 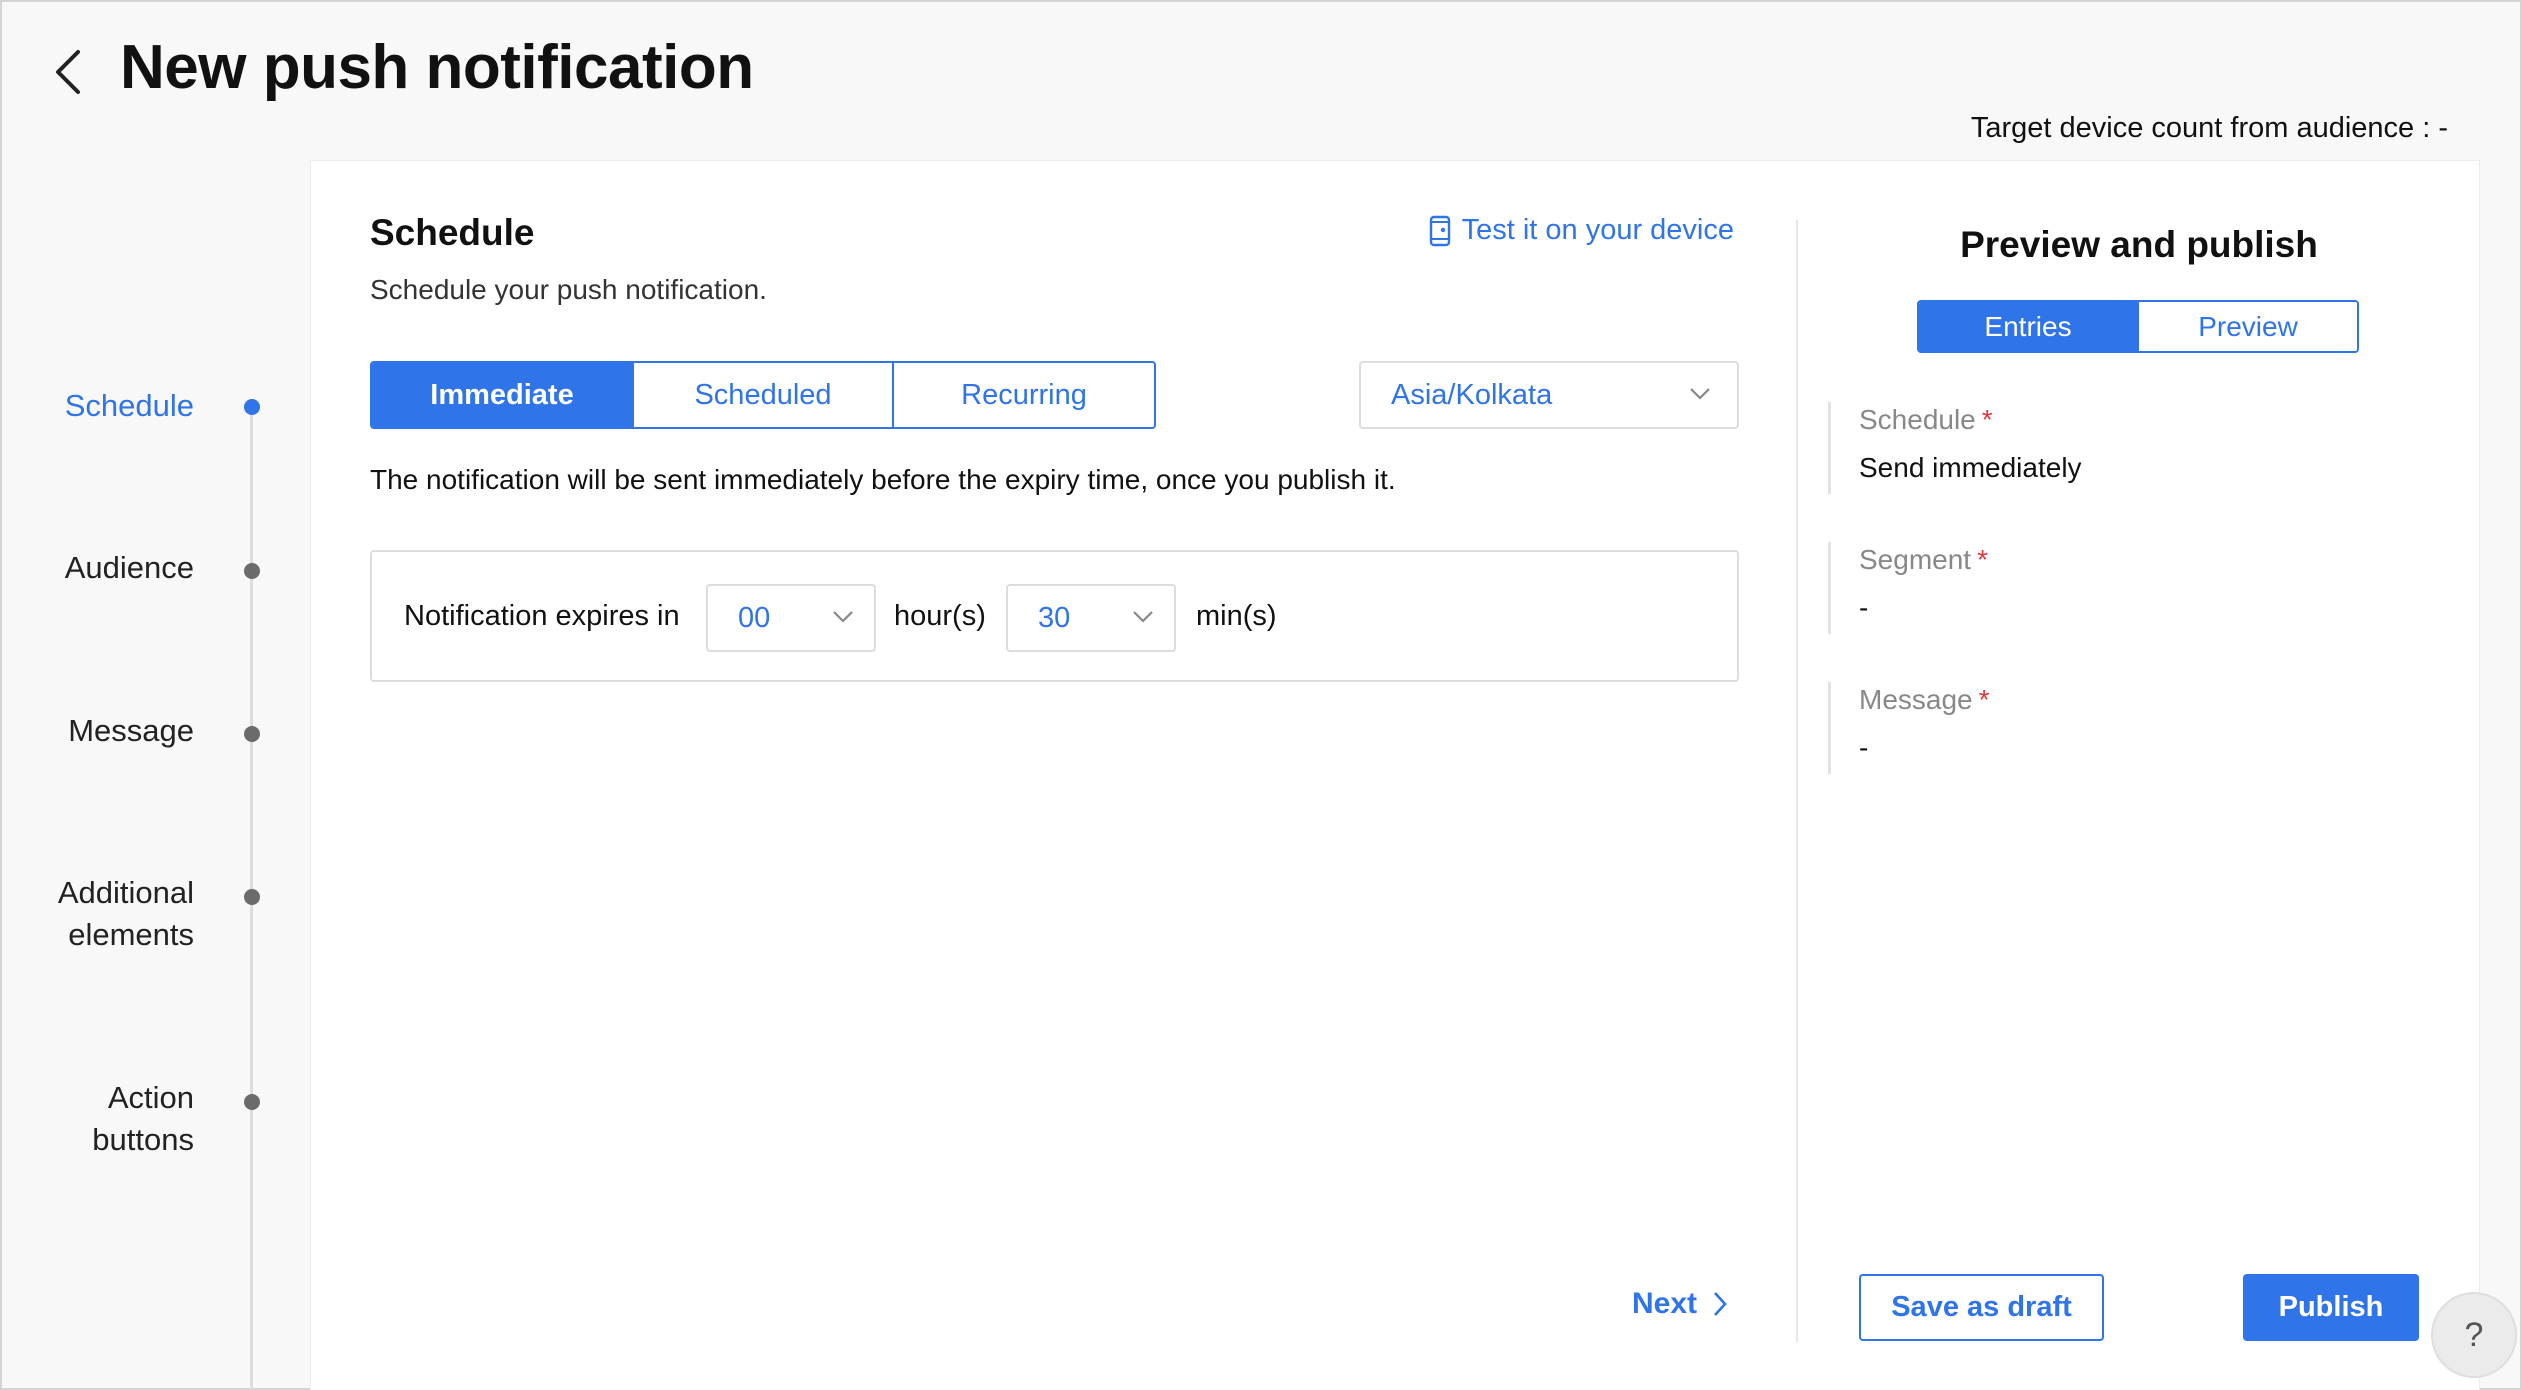 I want to click on publish-button: Publish, so click(x=2331, y=1307).